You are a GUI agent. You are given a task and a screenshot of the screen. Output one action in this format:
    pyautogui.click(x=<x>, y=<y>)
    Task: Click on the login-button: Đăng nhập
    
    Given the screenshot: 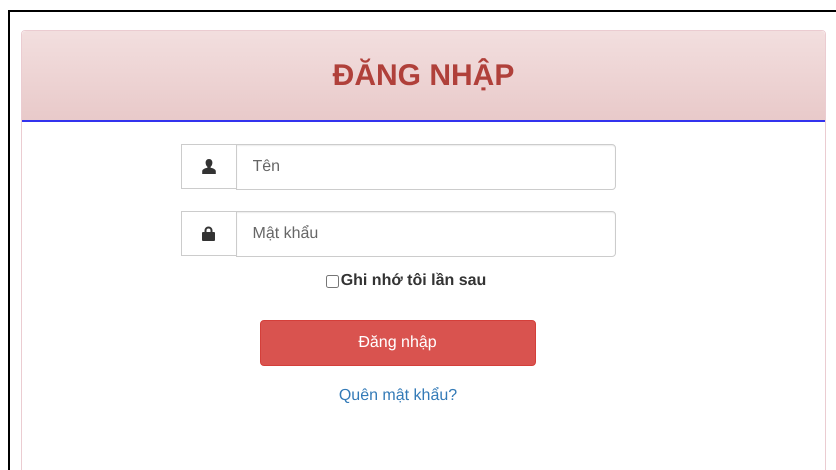 What is the action you would take?
    pyautogui.click(x=398, y=343)
    